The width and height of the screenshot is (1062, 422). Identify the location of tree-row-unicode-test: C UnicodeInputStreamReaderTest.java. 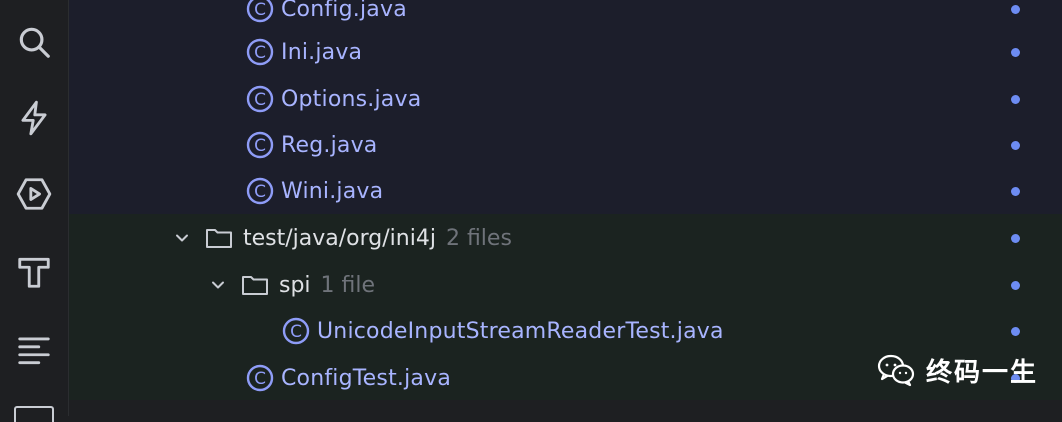
(565, 331).